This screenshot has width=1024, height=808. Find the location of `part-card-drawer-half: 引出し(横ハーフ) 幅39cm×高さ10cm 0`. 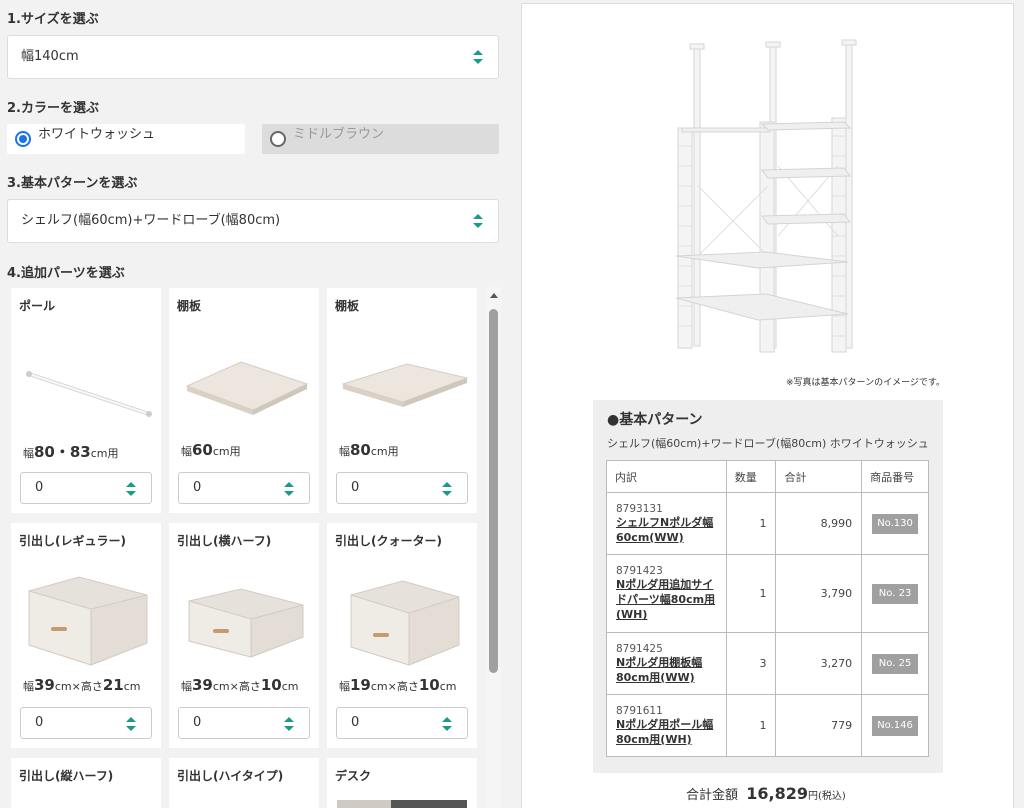

part-card-drawer-half: 引出し(横ハーフ) 幅39cm×高さ10cm 0 is located at coordinates (244, 635).